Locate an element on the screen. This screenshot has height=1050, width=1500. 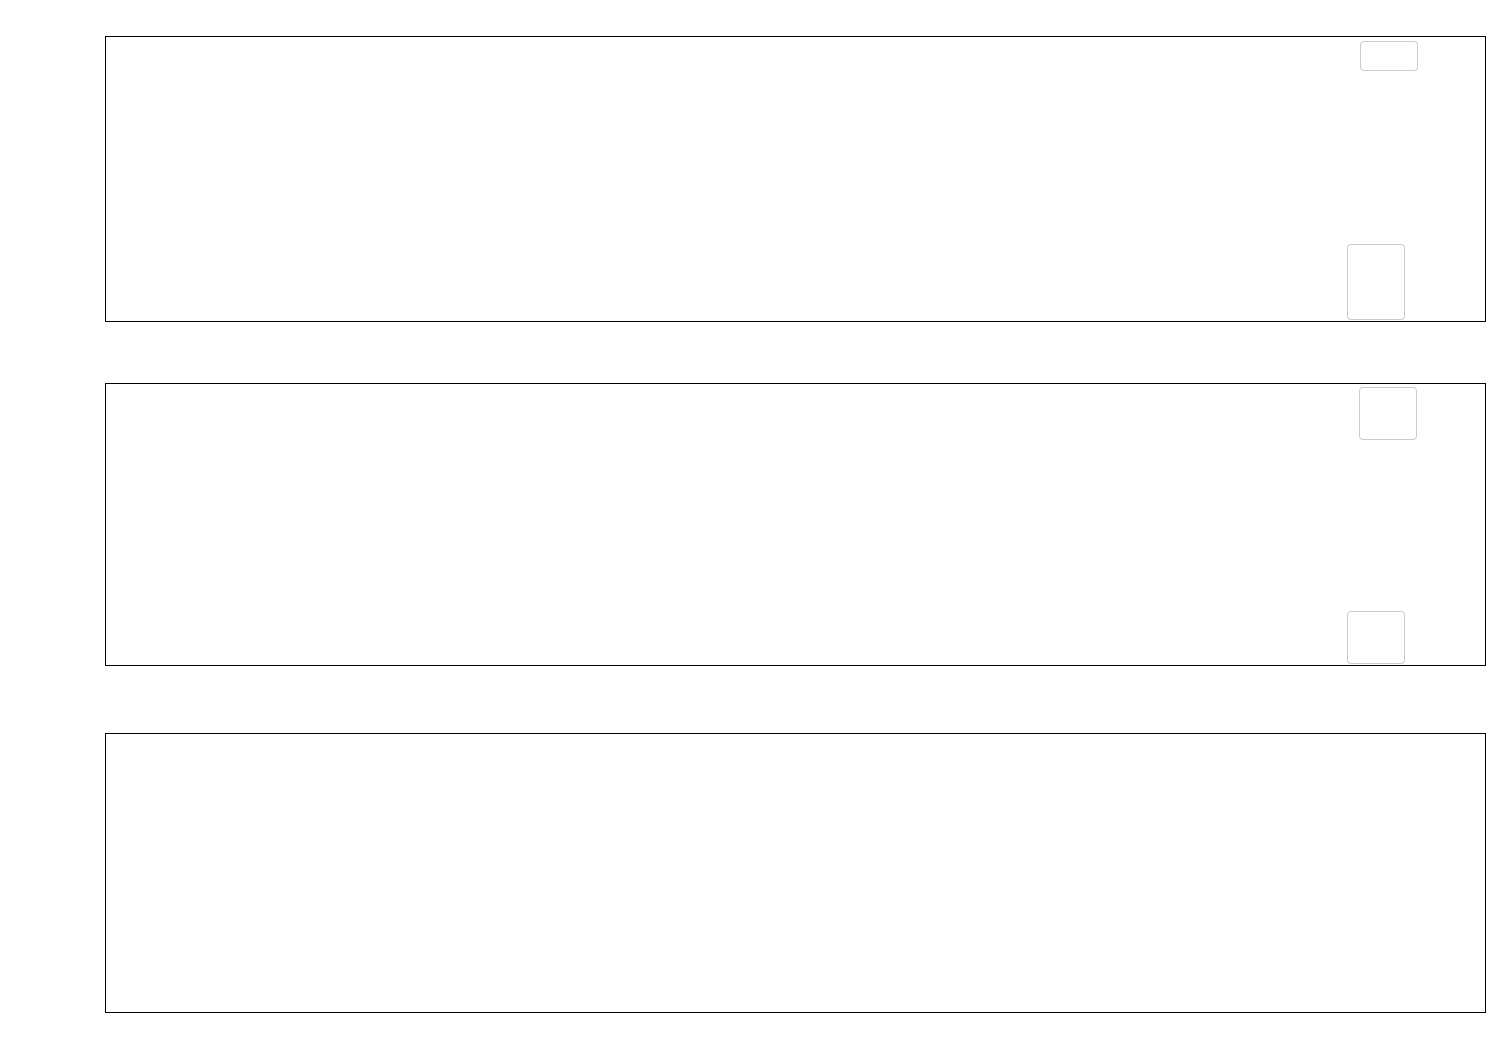
highlighted2-dot-swatch is located at coordinates (1370, 626).